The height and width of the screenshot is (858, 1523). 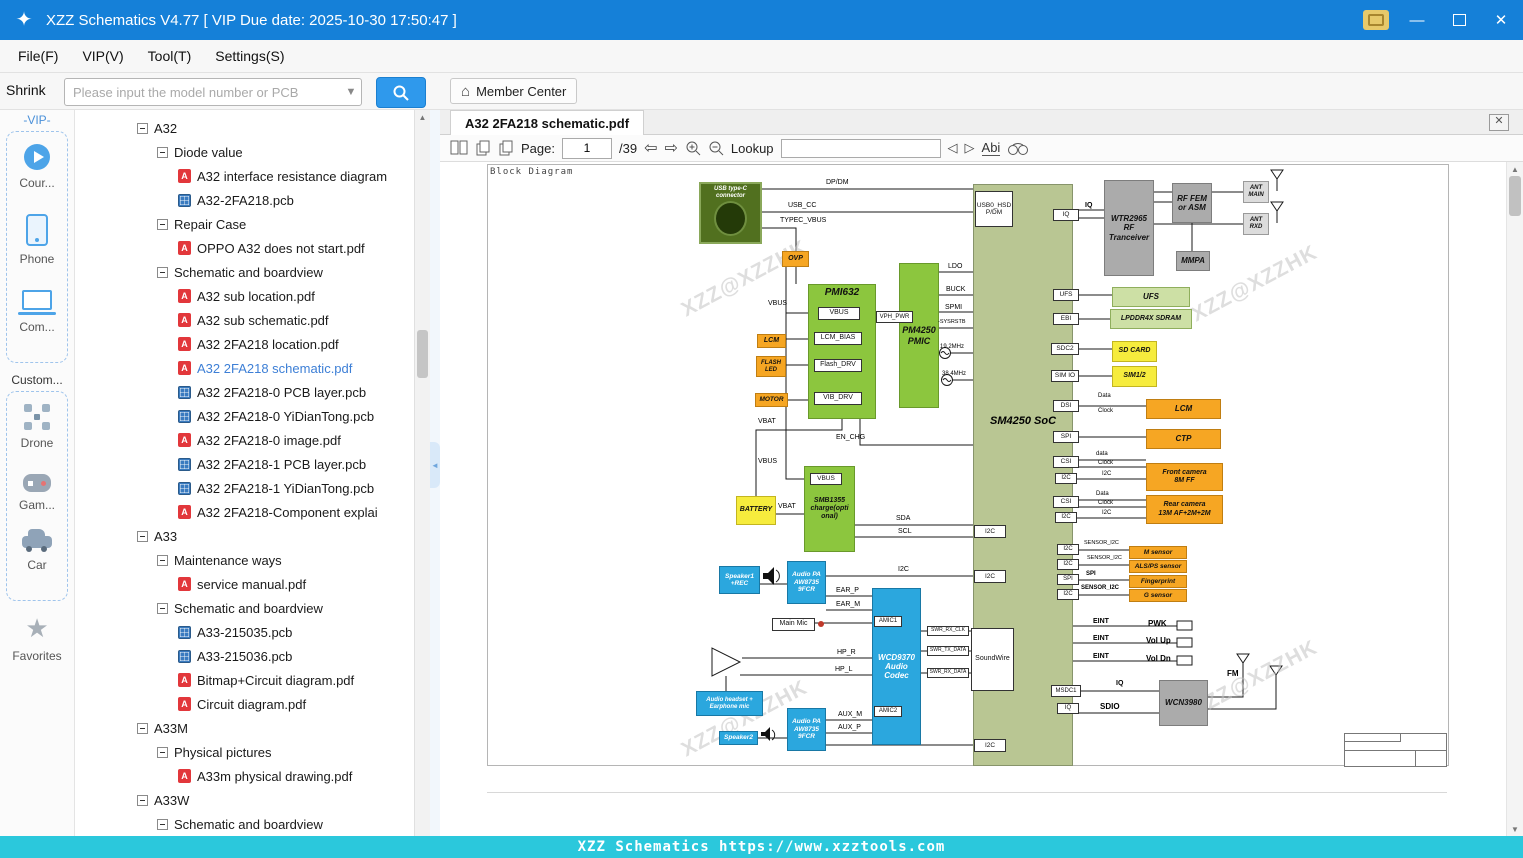 I want to click on tree-item: service manual.pdf, so click(x=245, y=584).